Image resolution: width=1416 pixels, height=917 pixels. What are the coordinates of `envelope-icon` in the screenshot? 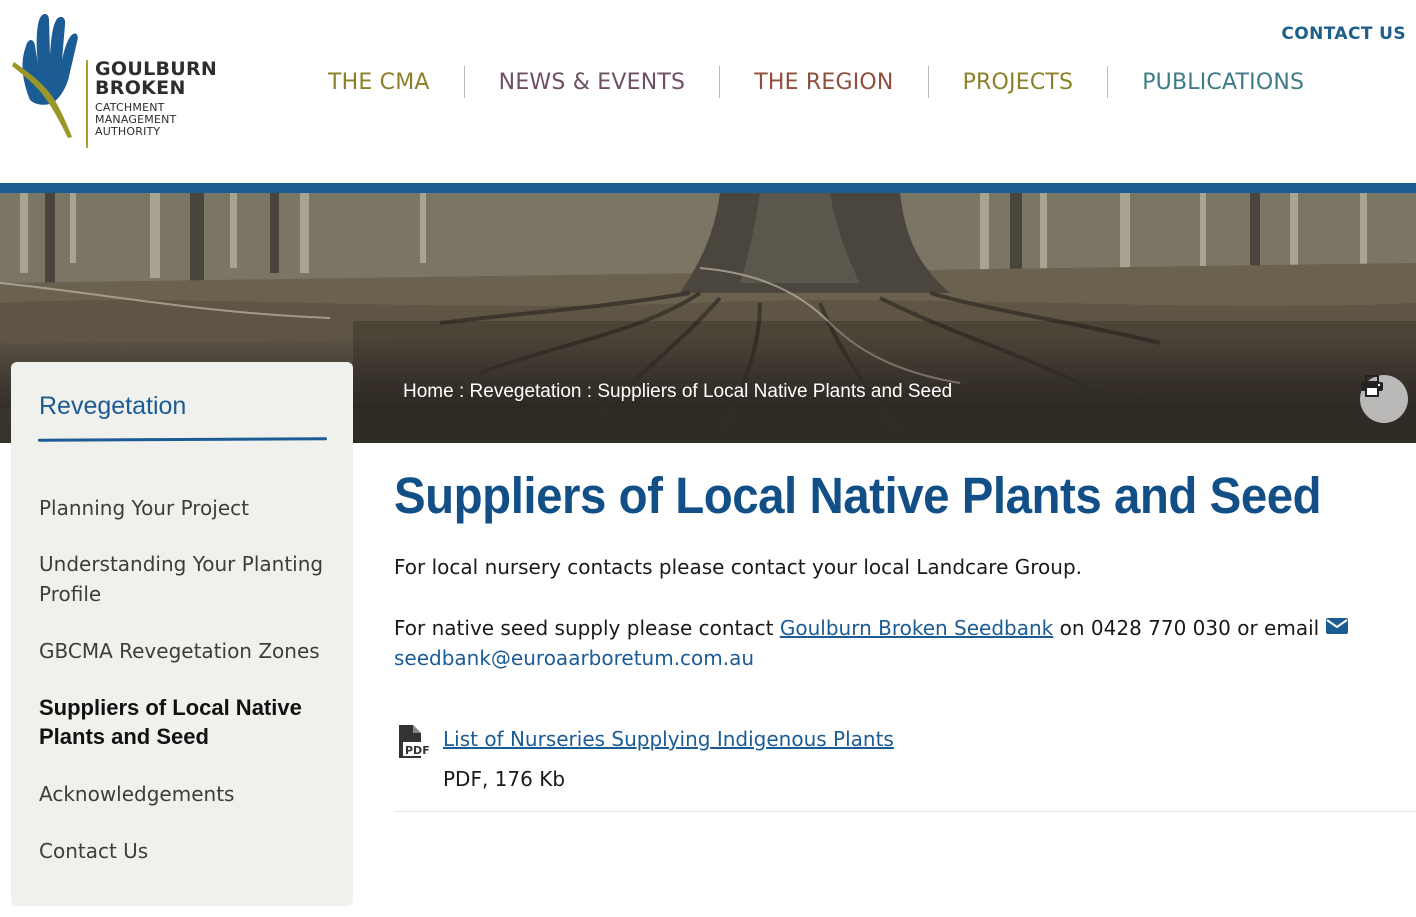 It's located at (1337, 628).